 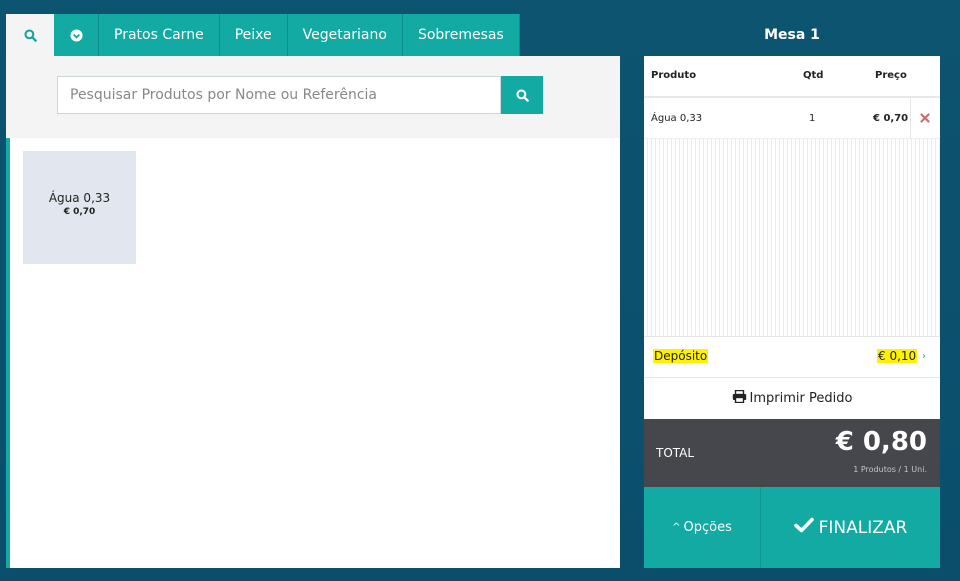 I want to click on tab-more, so click(x=76, y=35).